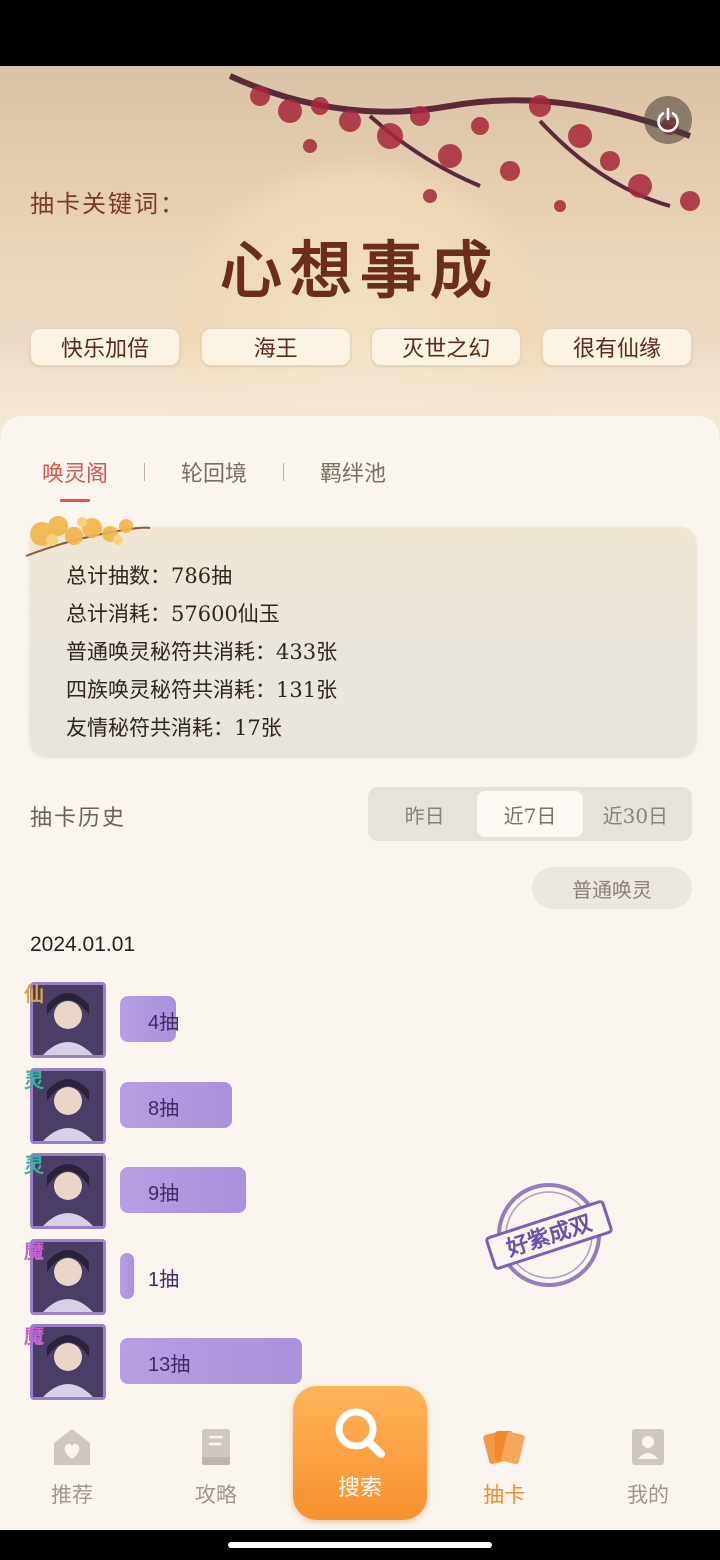 Image resolution: width=720 pixels, height=1560 pixels. Describe the element at coordinates (446, 347) in the screenshot. I see `keyword-chip: 灭世之幻` at that location.